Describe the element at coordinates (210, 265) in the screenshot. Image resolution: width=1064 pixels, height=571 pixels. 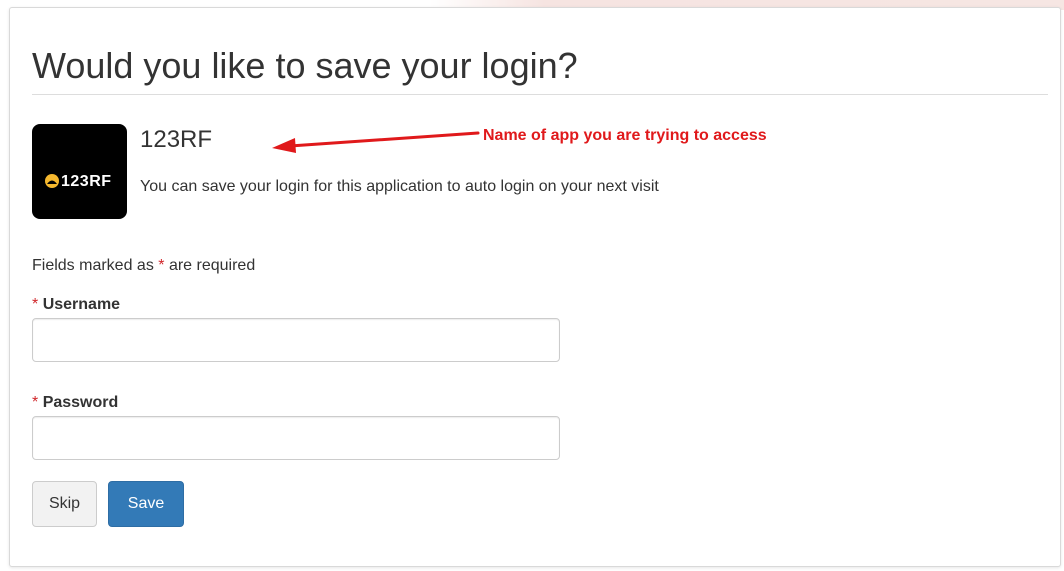
I see `required-note-suffix: are required` at that location.